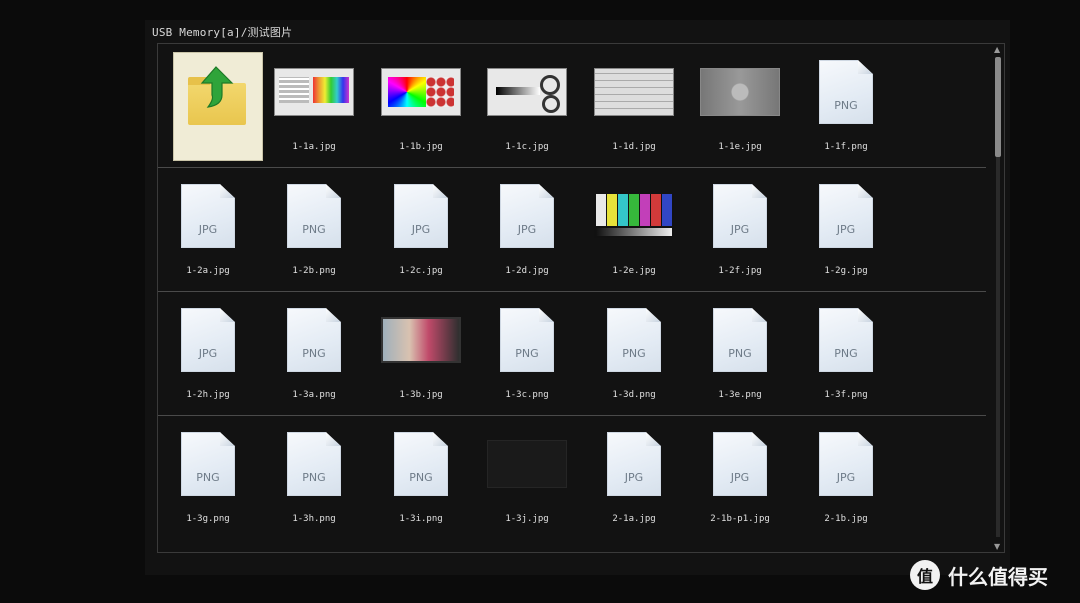 The height and width of the screenshot is (603, 1080). Describe the element at coordinates (998, 298) in the screenshot. I see `scrollbar: ▲ ▼` at that location.